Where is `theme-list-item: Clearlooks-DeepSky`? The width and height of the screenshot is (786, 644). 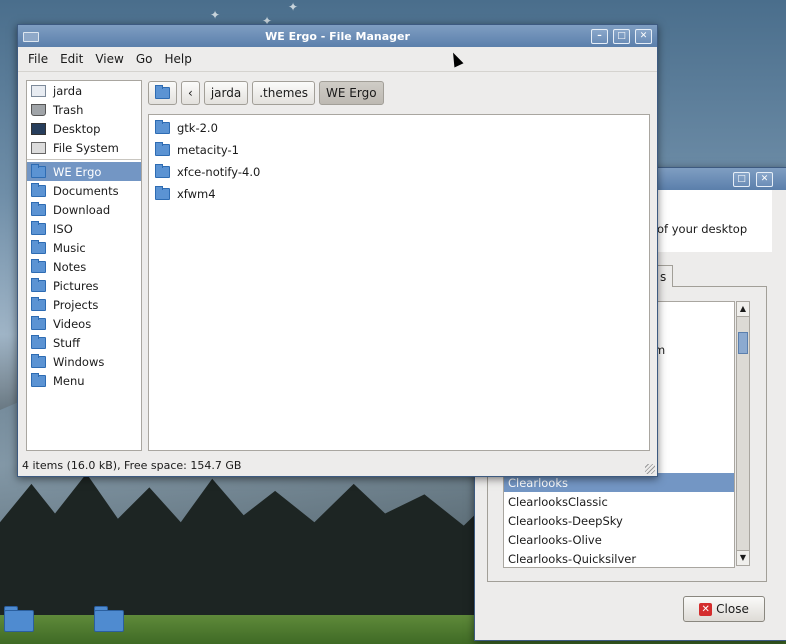 theme-list-item: Clearlooks-DeepSky is located at coordinates (619, 520).